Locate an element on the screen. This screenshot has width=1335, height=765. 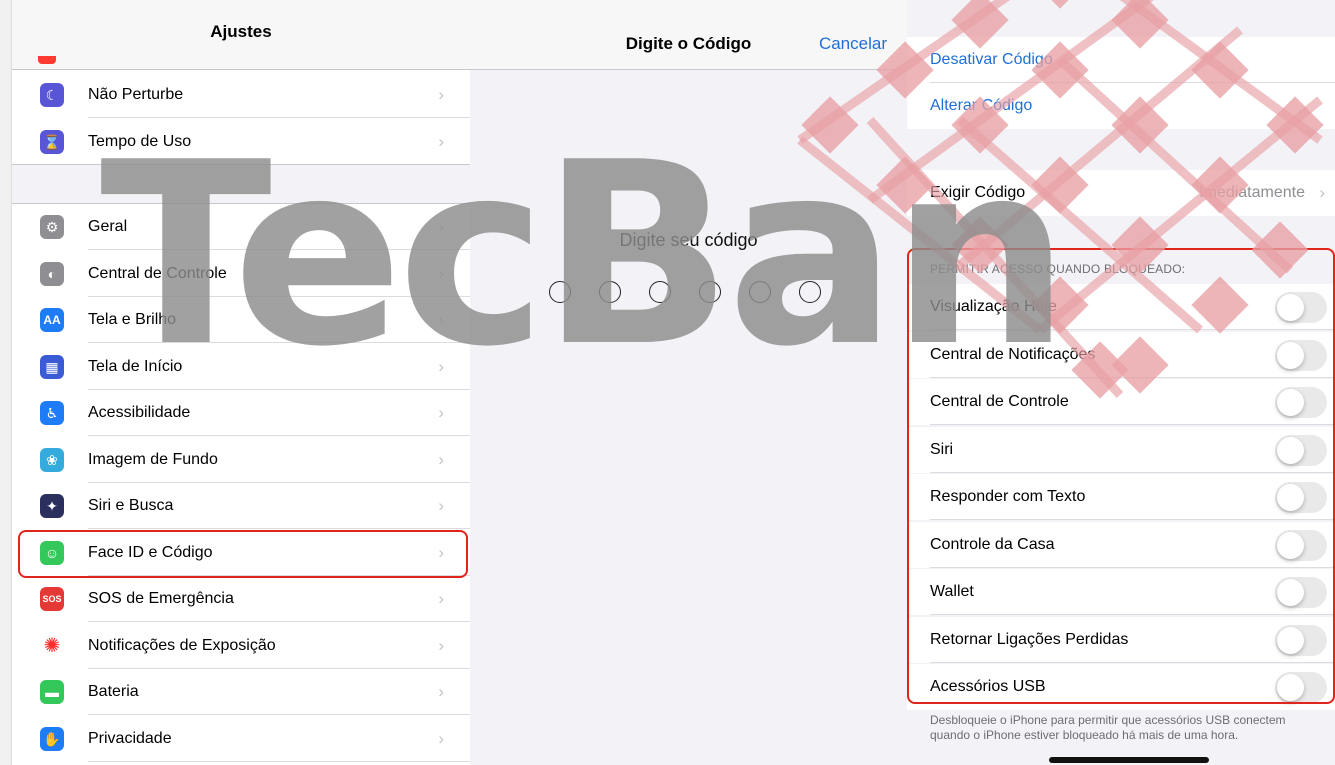
settings-row: ▦ Tela de Início › is located at coordinates (241, 366).